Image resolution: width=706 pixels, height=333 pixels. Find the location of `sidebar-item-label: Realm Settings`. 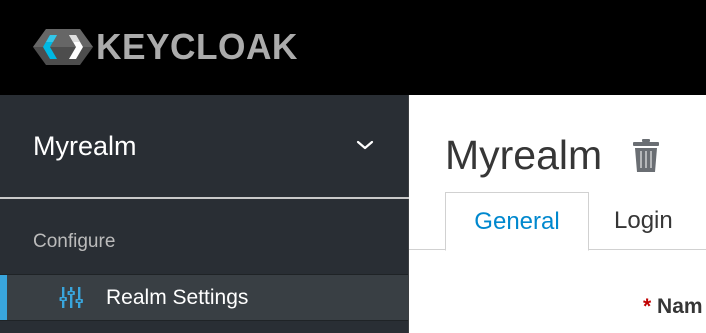

sidebar-item-label: Realm Settings is located at coordinates (177, 297).